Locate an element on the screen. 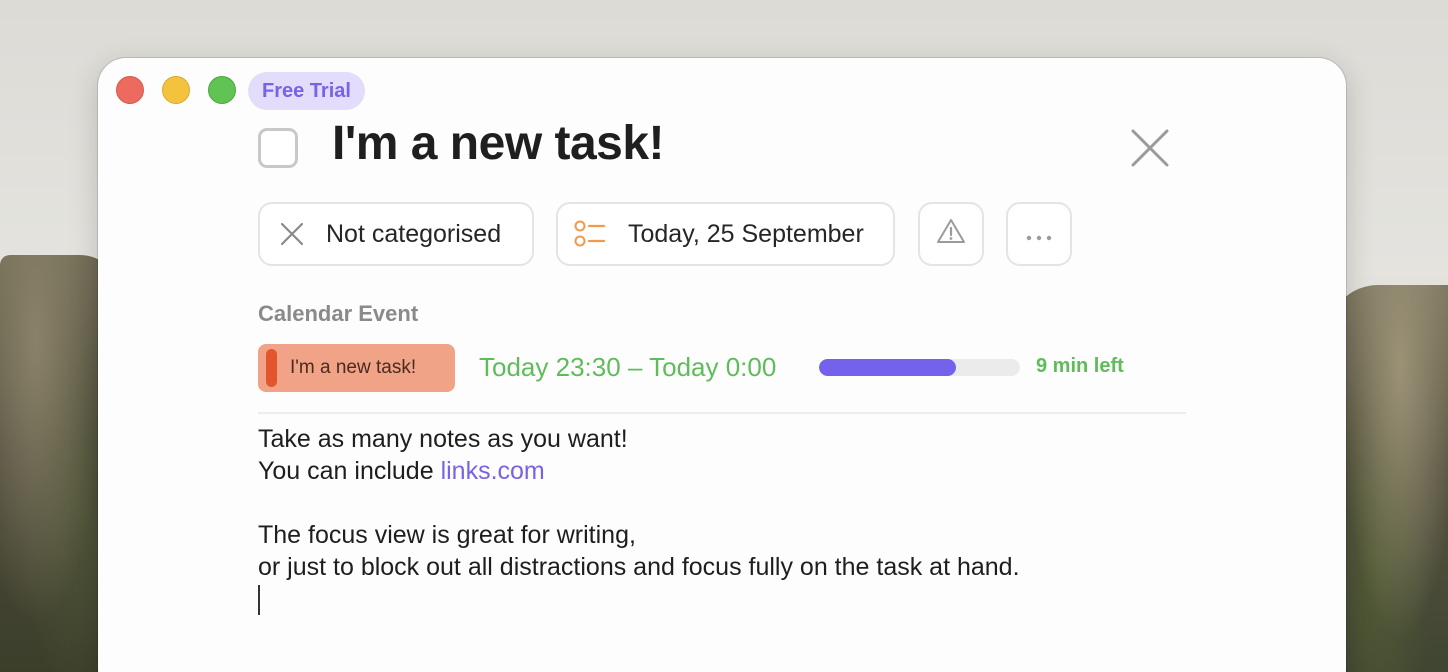 Image resolution: width=1448 pixels, height=672 pixels. event-progress-fill is located at coordinates (887, 367).